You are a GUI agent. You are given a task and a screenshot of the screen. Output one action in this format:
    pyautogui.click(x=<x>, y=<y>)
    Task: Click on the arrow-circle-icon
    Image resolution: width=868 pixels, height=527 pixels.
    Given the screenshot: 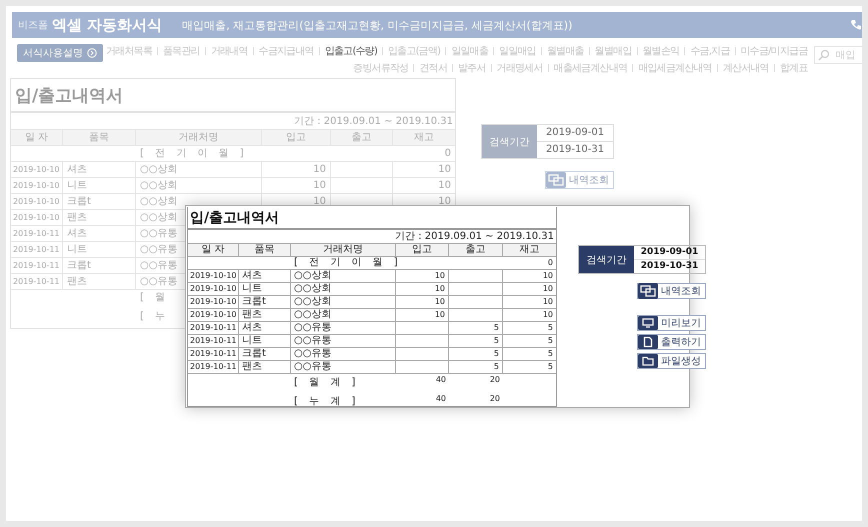 What is the action you would take?
    pyautogui.click(x=92, y=53)
    